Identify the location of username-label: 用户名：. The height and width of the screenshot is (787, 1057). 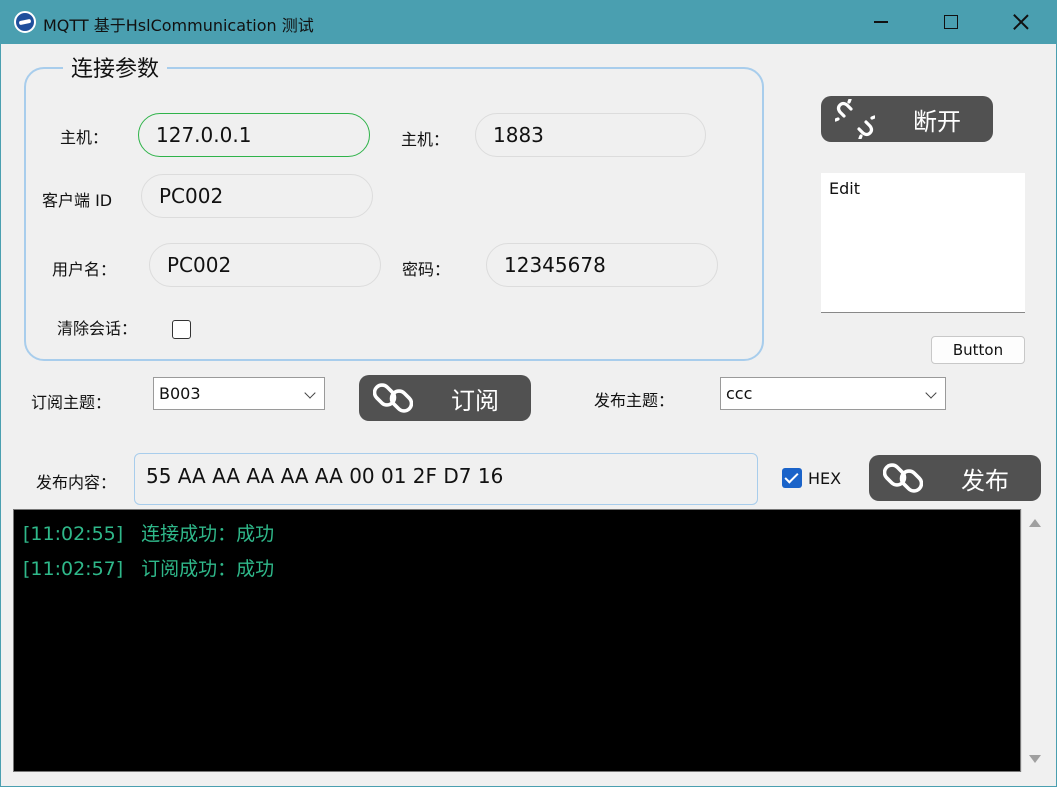
(84, 269).